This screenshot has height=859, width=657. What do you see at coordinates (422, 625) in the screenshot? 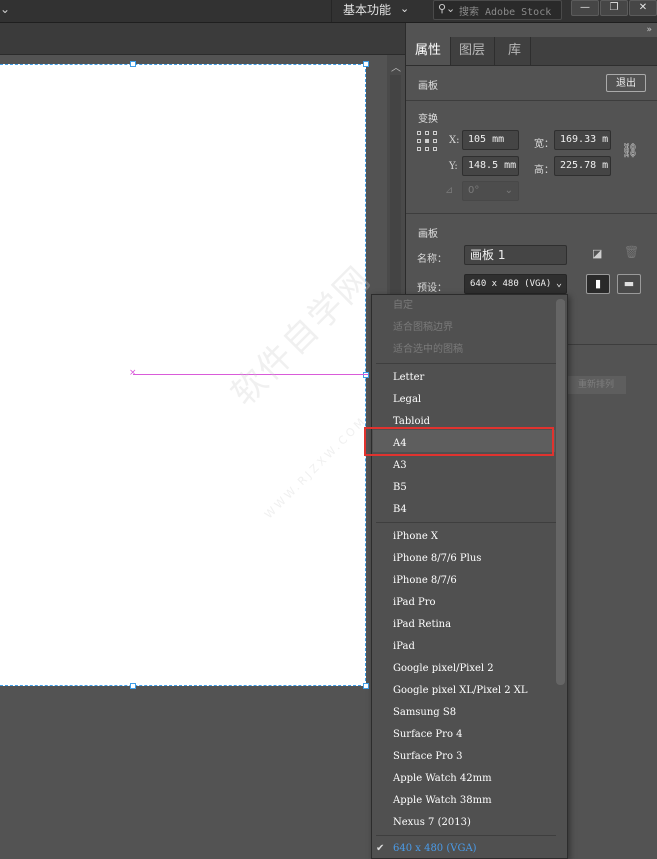
I see `dropdown-item-device: iPad Retina` at bounding box center [422, 625].